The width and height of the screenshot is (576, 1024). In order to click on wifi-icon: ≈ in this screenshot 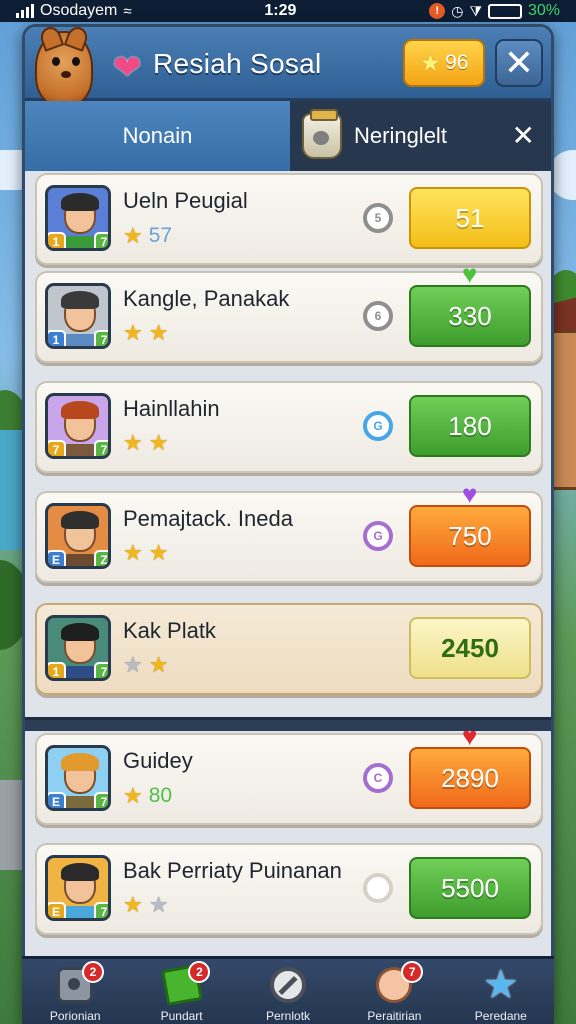, I will do `click(127, 11)`.